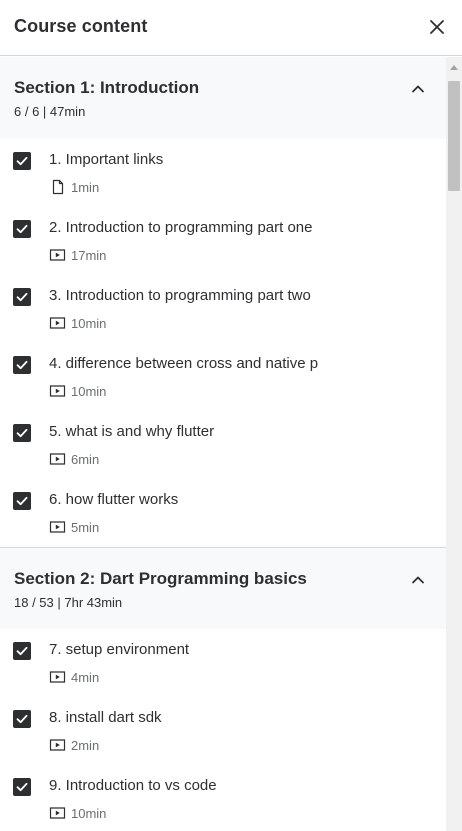 Image resolution: width=462 pixels, height=831 pixels. What do you see at coordinates (192, 227) in the screenshot?
I see `lecture-title: 2. Introduction to programming part one` at bounding box center [192, 227].